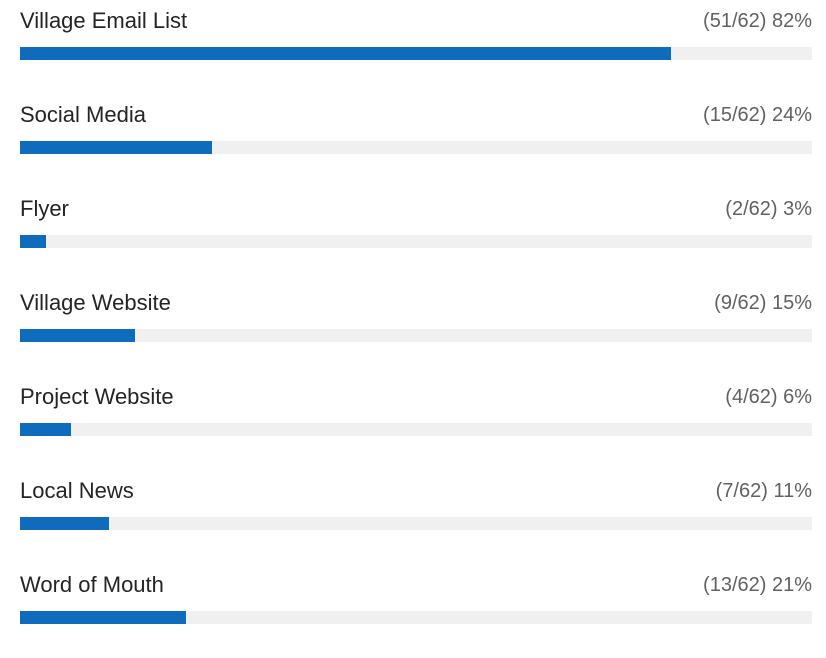 This screenshot has height=658, width=826. Describe the element at coordinates (77, 490) in the screenshot. I see `option-label: Local News` at that location.